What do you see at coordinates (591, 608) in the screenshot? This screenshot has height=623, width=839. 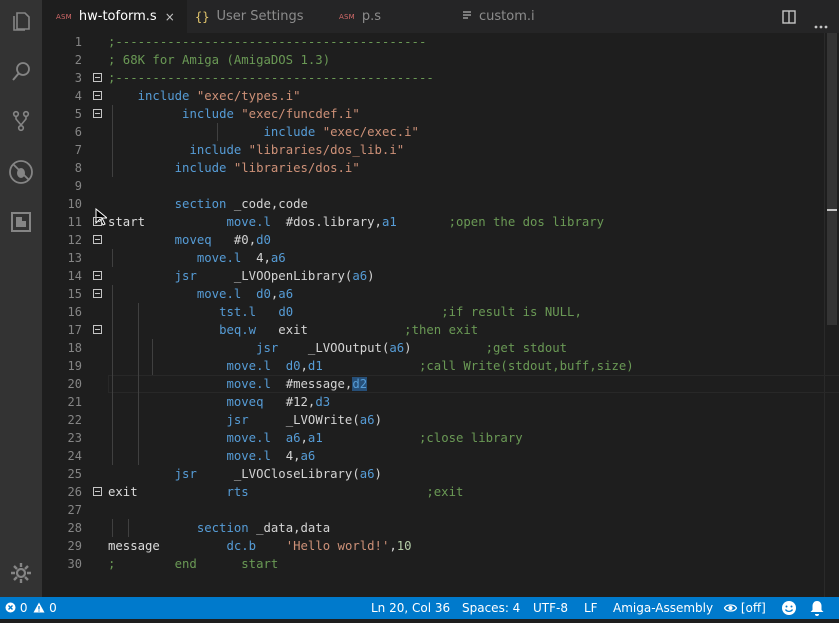 I see `end-of-line: LF` at bounding box center [591, 608].